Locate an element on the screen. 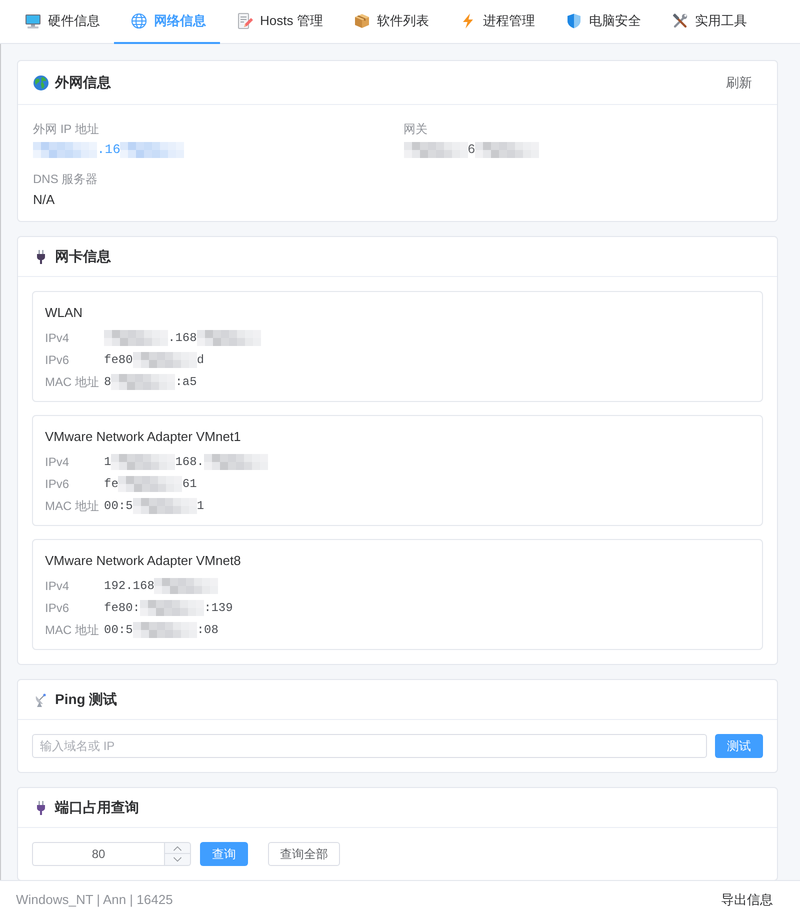  address-value: 168. is located at coordinates (189, 462).